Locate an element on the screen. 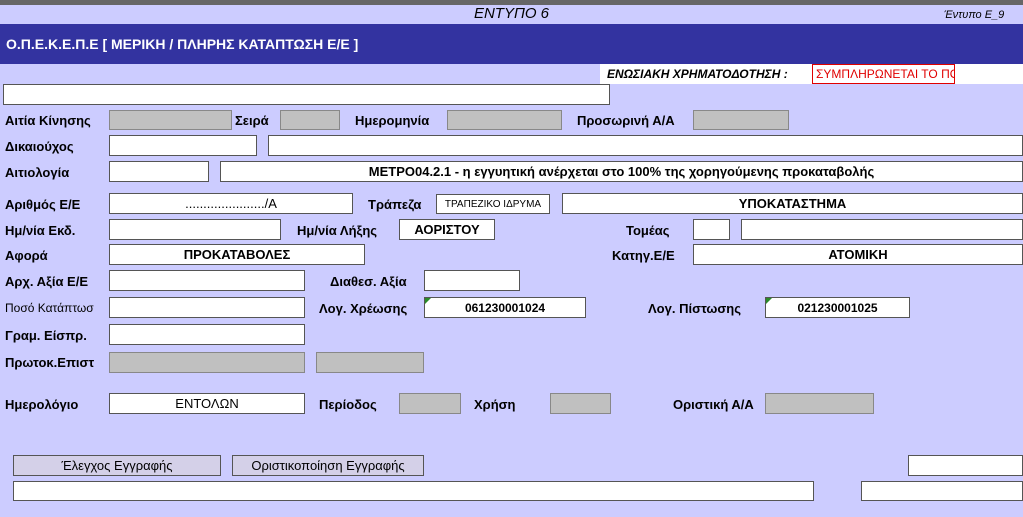 The height and width of the screenshot is (517, 1023). receipt-line-label: Γραμ. Είσπρ. is located at coordinates (46, 335).